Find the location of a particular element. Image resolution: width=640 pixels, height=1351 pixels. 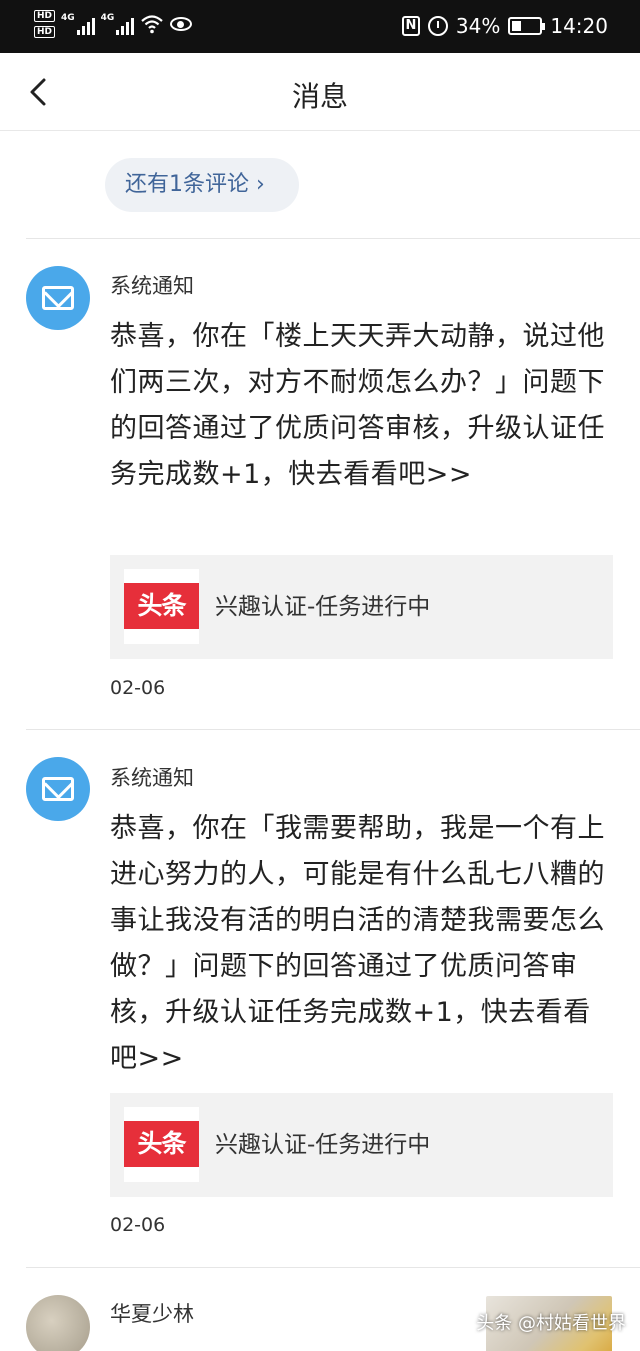

eye-icon is located at coordinates (181, 24).